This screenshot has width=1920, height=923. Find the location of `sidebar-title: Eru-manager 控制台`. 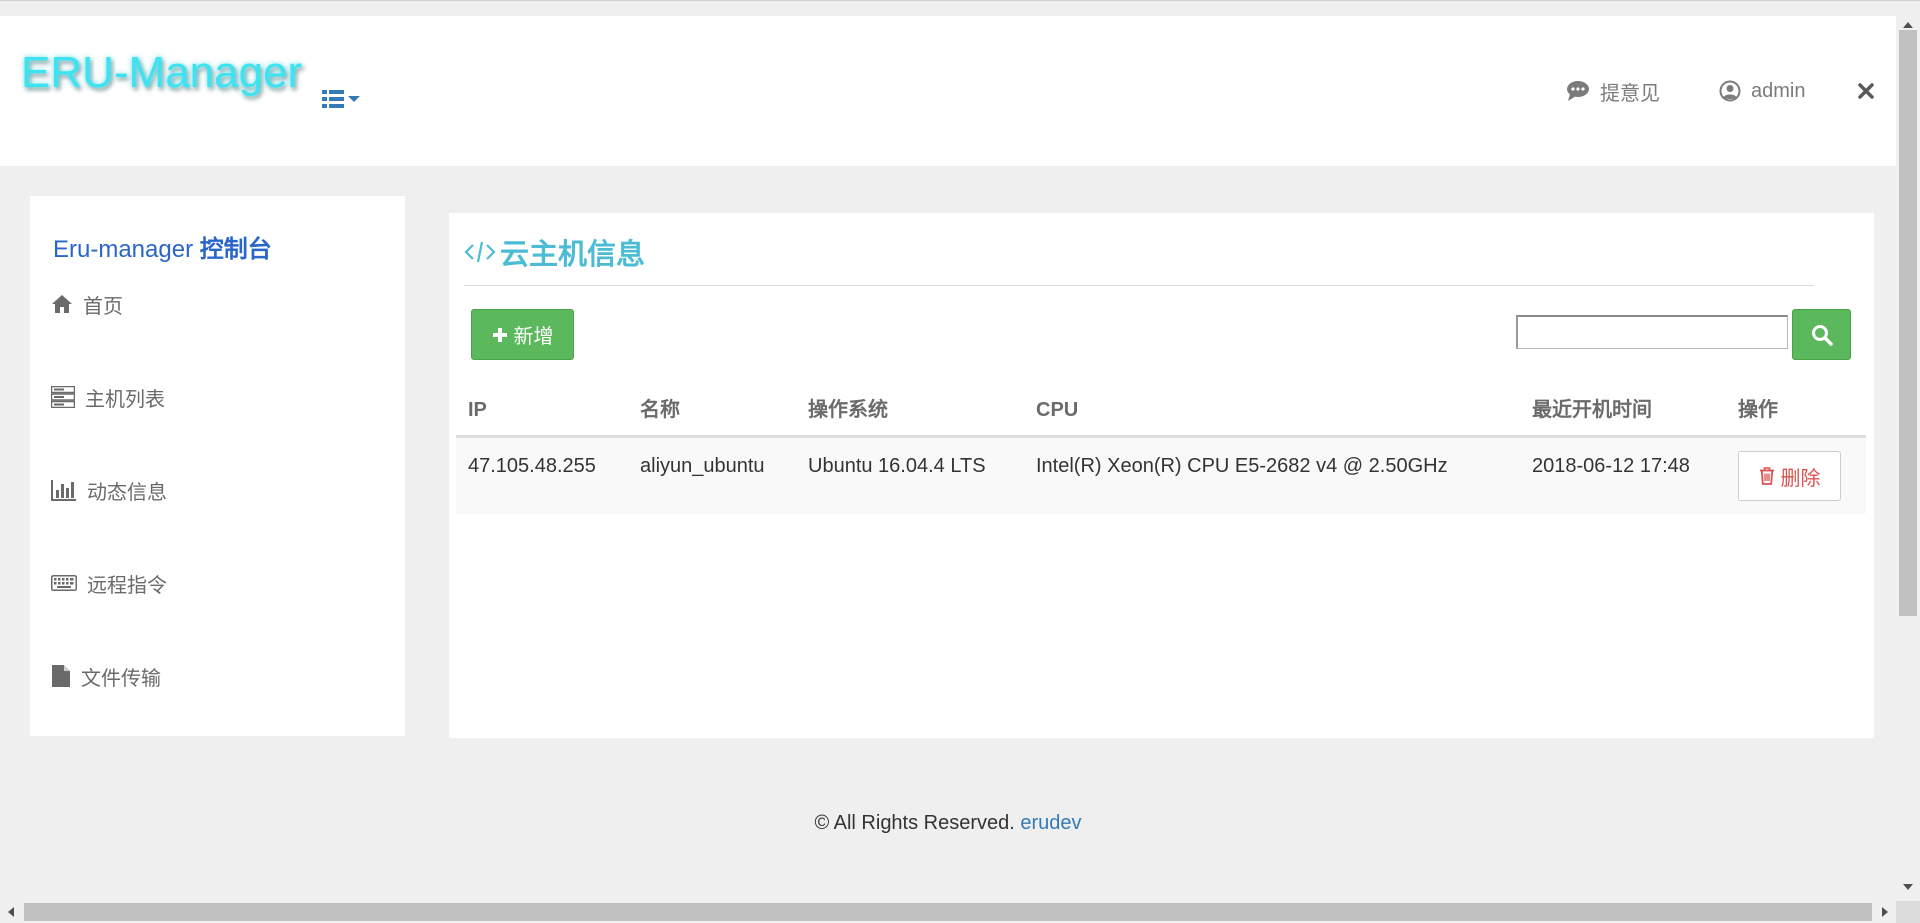

sidebar-title: Eru-manager 控制台 is located at coordinates (162, 246).